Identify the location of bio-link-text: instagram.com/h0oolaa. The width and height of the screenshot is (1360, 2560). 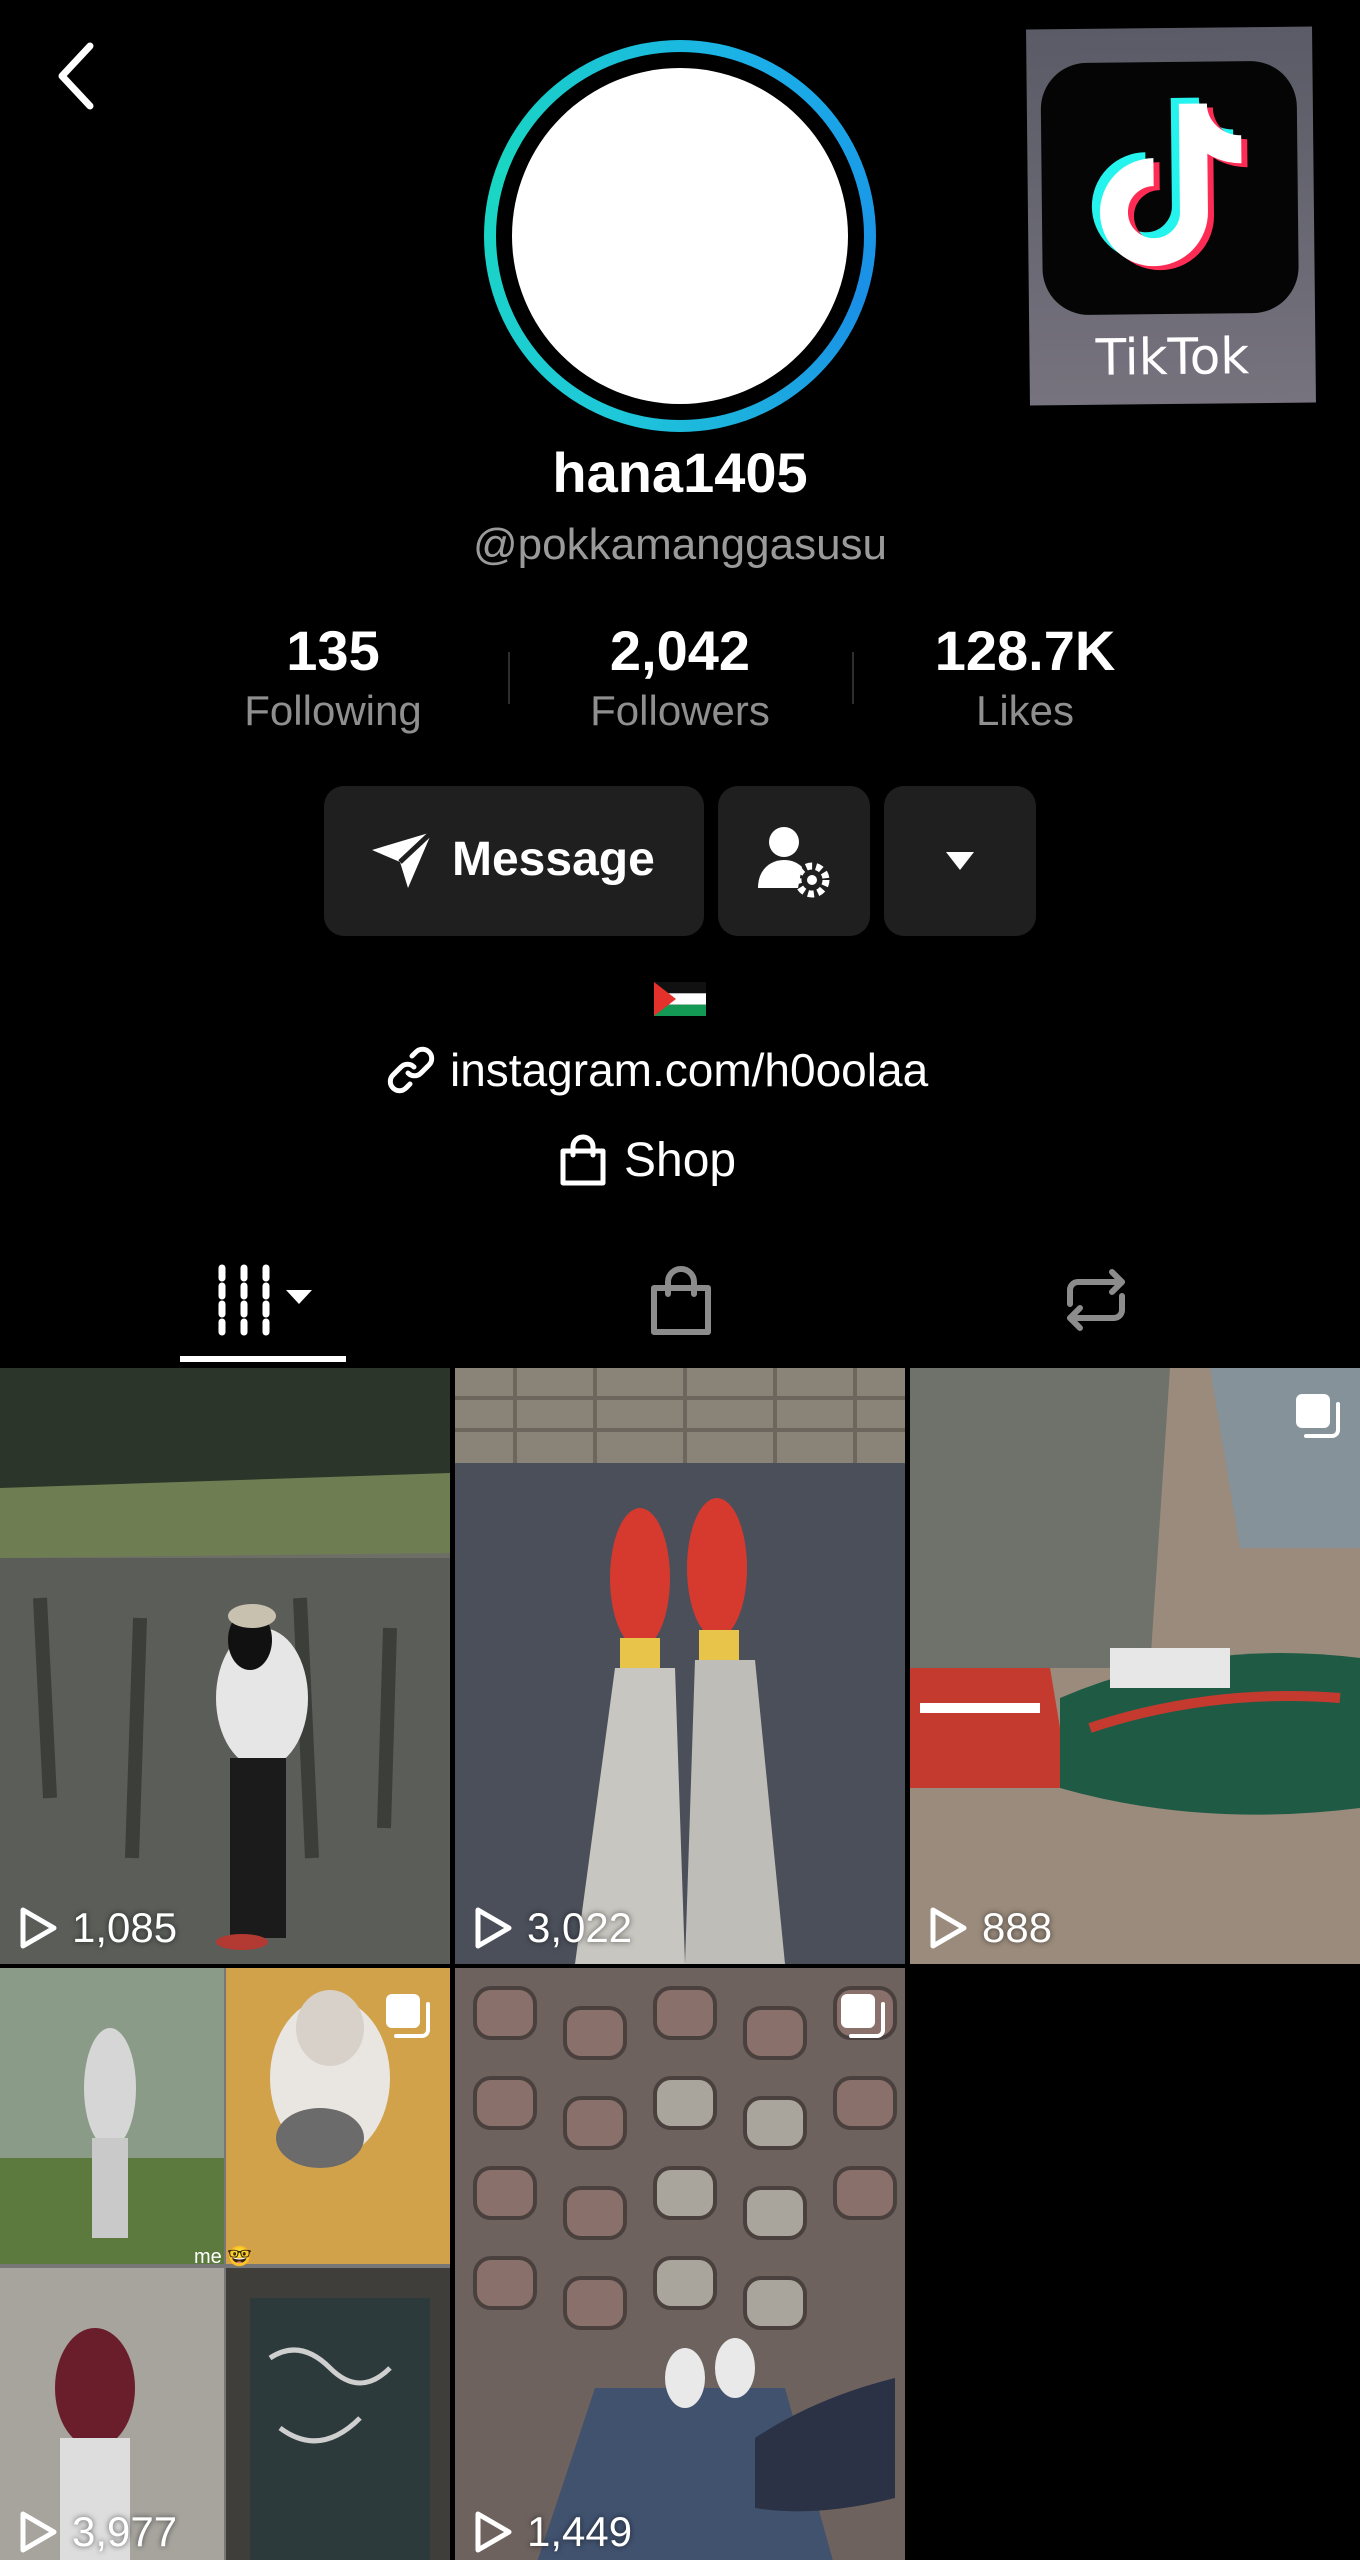
(689, 1070).